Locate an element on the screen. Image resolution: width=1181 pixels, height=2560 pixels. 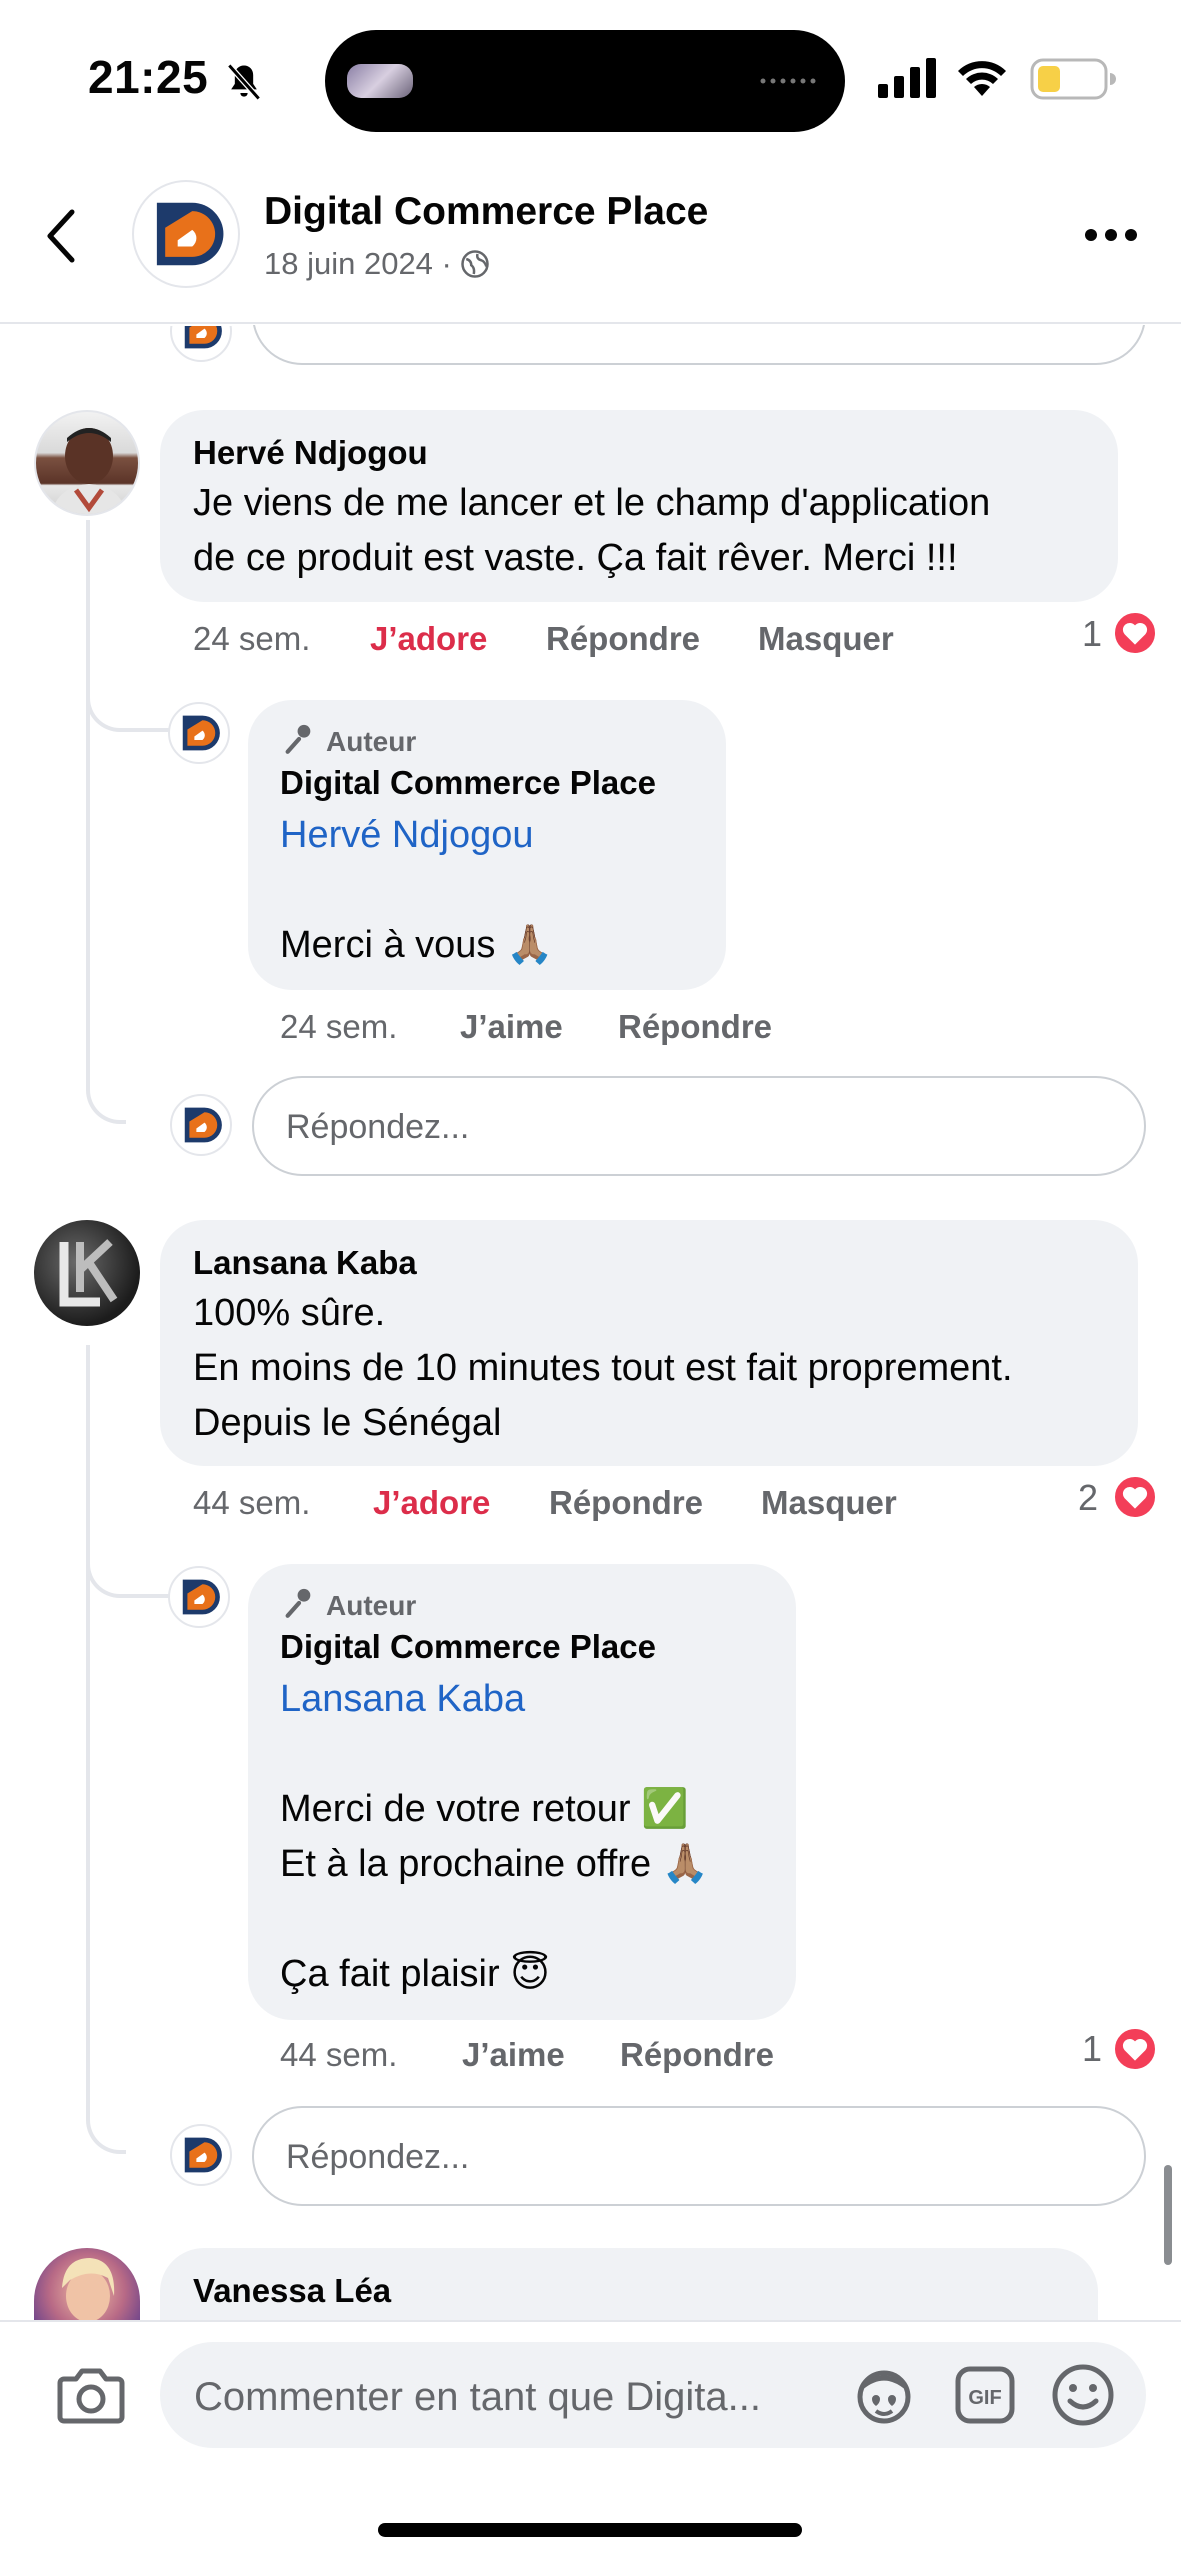
comment-time: 24 sem. is located at coordinates (251, 639).